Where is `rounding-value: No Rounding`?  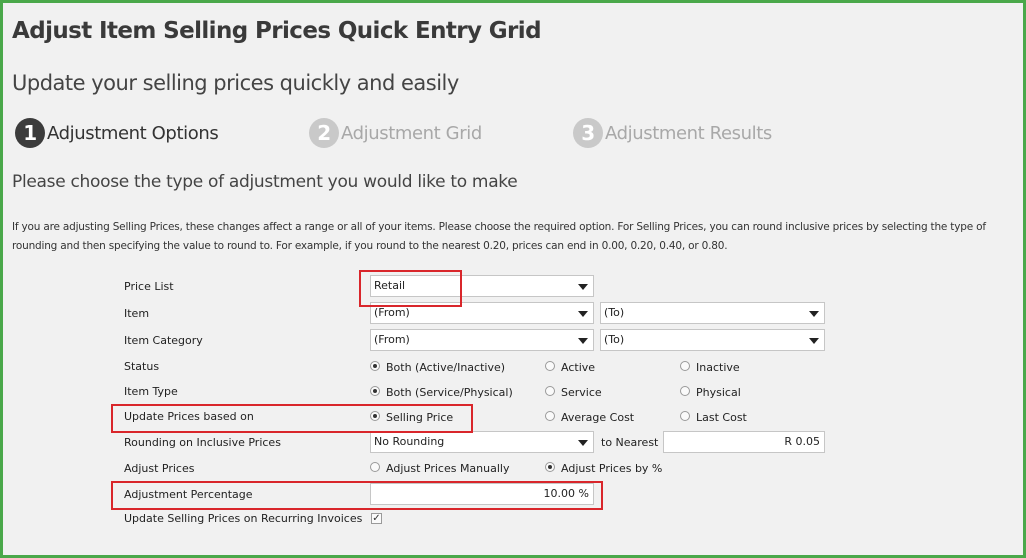
rounding-value: No Rounding is located at coordinates (409, 441).